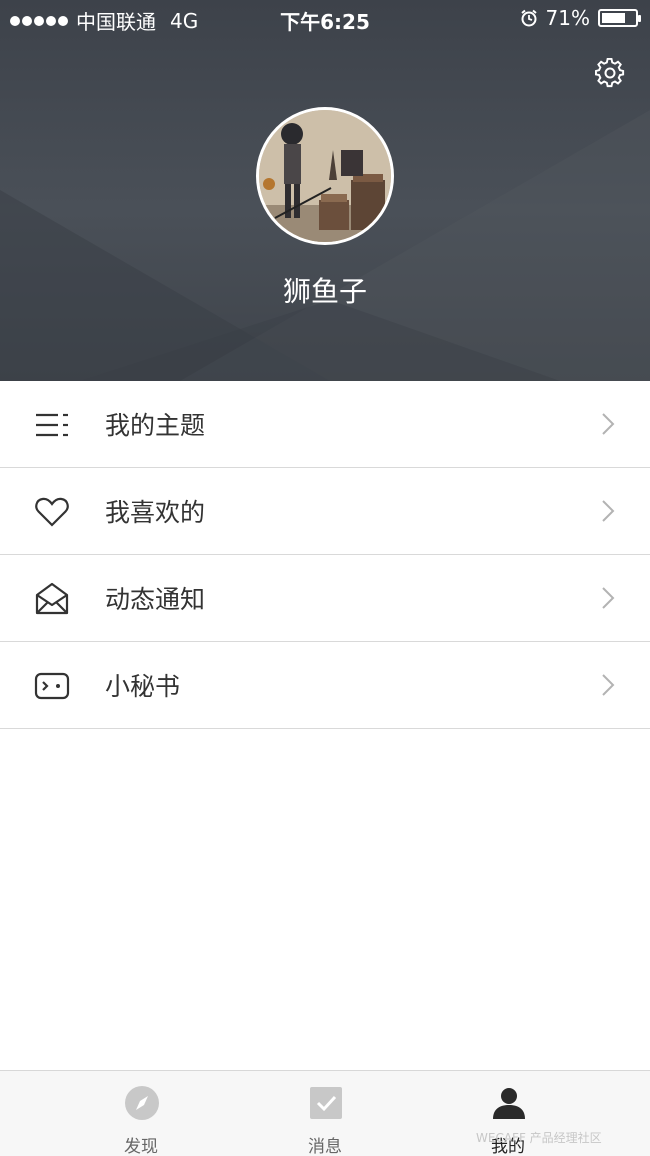 The image size is (650, 1156). Describe the element at coordinates (143, 686) in the screenshot. I see `menu-item-label: 小秘书` at that location.